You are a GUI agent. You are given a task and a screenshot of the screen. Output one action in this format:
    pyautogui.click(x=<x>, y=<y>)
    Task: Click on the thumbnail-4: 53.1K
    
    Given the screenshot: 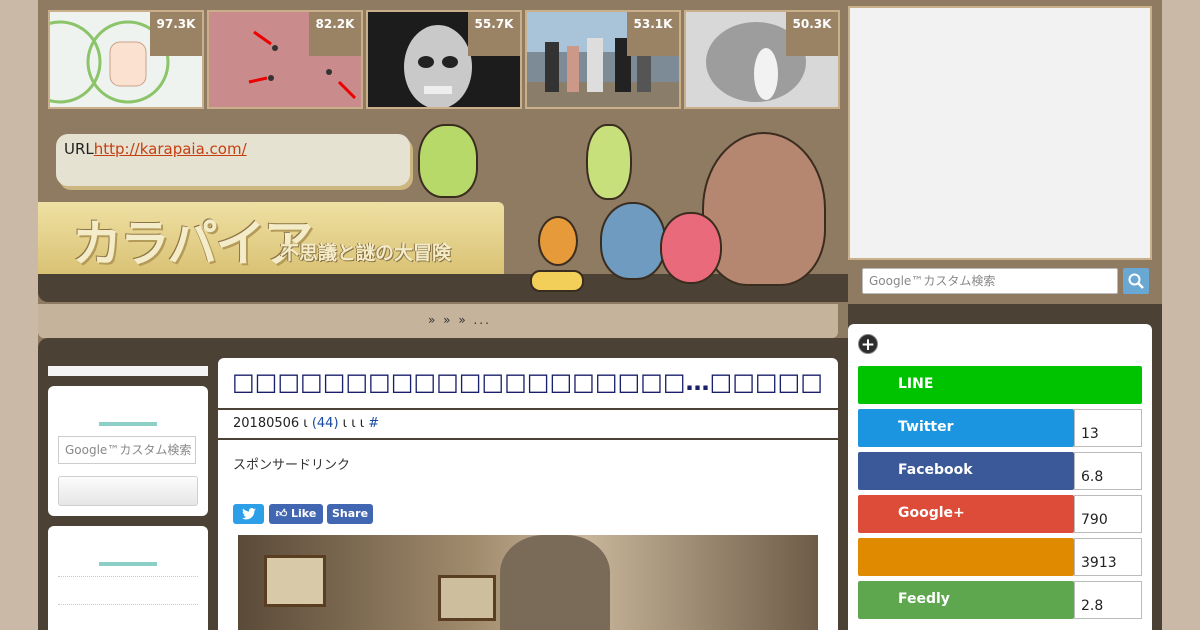 What is the action you would take?
    pyautogui.click(x=603, y=59)
    